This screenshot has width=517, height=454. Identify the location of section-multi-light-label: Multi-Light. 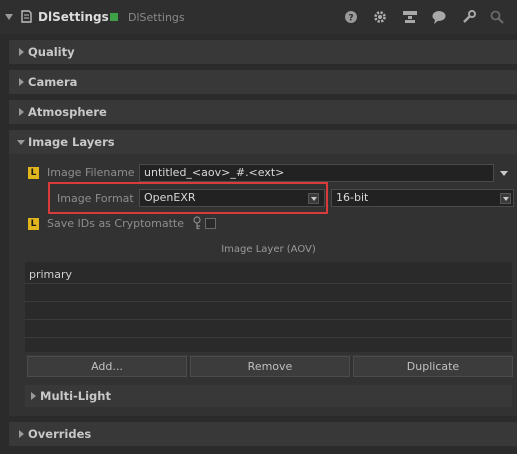
(75, 396).